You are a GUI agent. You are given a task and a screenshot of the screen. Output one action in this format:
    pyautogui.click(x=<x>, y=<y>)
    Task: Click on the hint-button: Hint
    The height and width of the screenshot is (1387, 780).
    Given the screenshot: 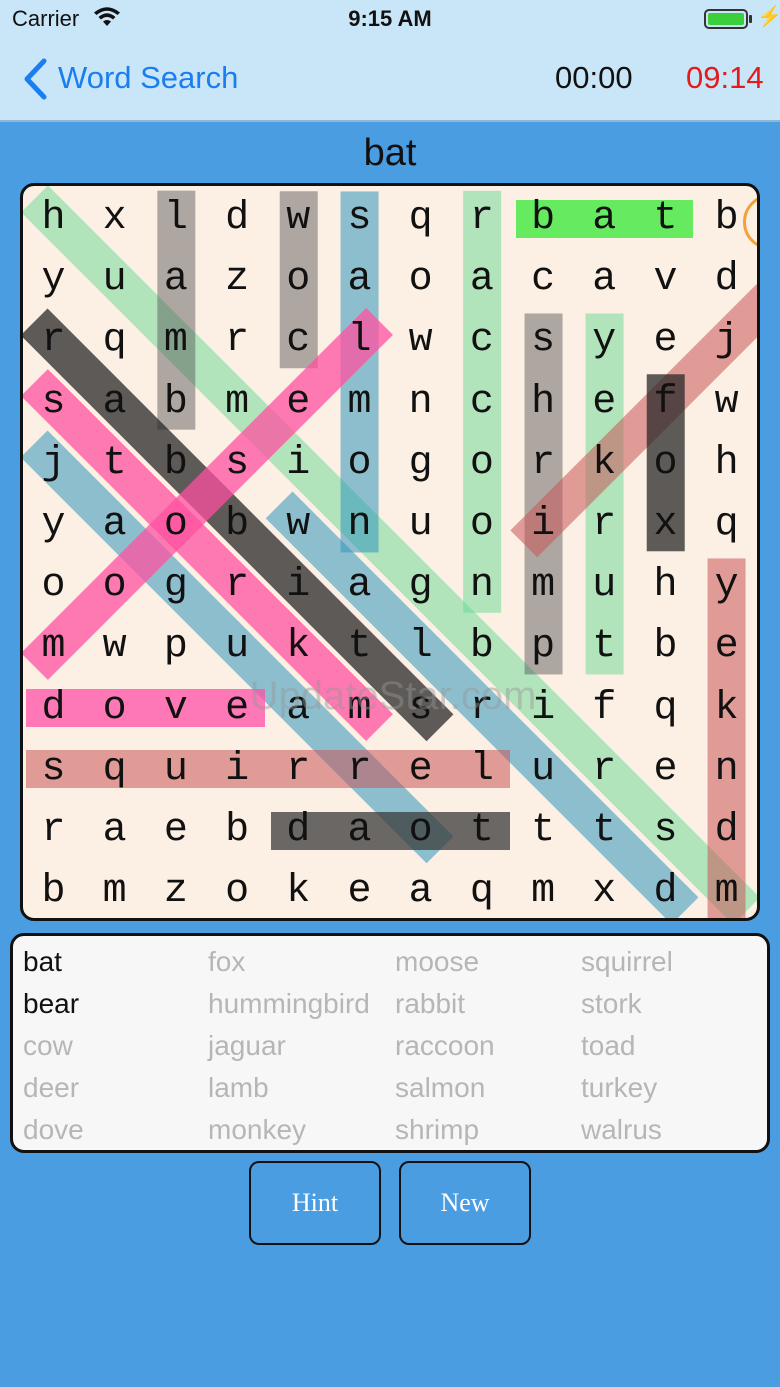 What is the action you would take?
    pyautogui.click(x=315, y=1203)
    